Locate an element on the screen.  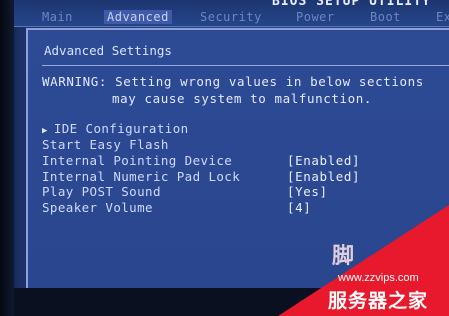
submenu-arrow-icon: ▶ is located at coordinates (45, 131).